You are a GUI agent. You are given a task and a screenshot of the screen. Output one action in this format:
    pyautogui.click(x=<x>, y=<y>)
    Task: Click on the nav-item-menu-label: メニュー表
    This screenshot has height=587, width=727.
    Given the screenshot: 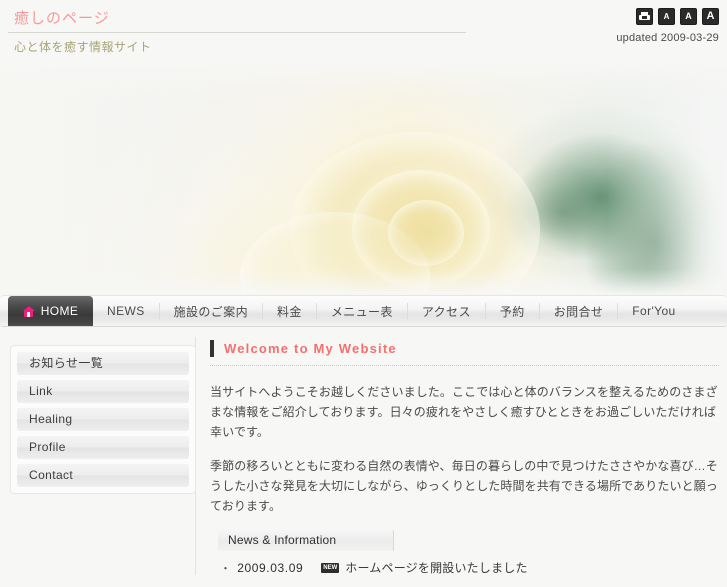 What is the action you would take?
    pyautogui.click(x=361, y=311)
    